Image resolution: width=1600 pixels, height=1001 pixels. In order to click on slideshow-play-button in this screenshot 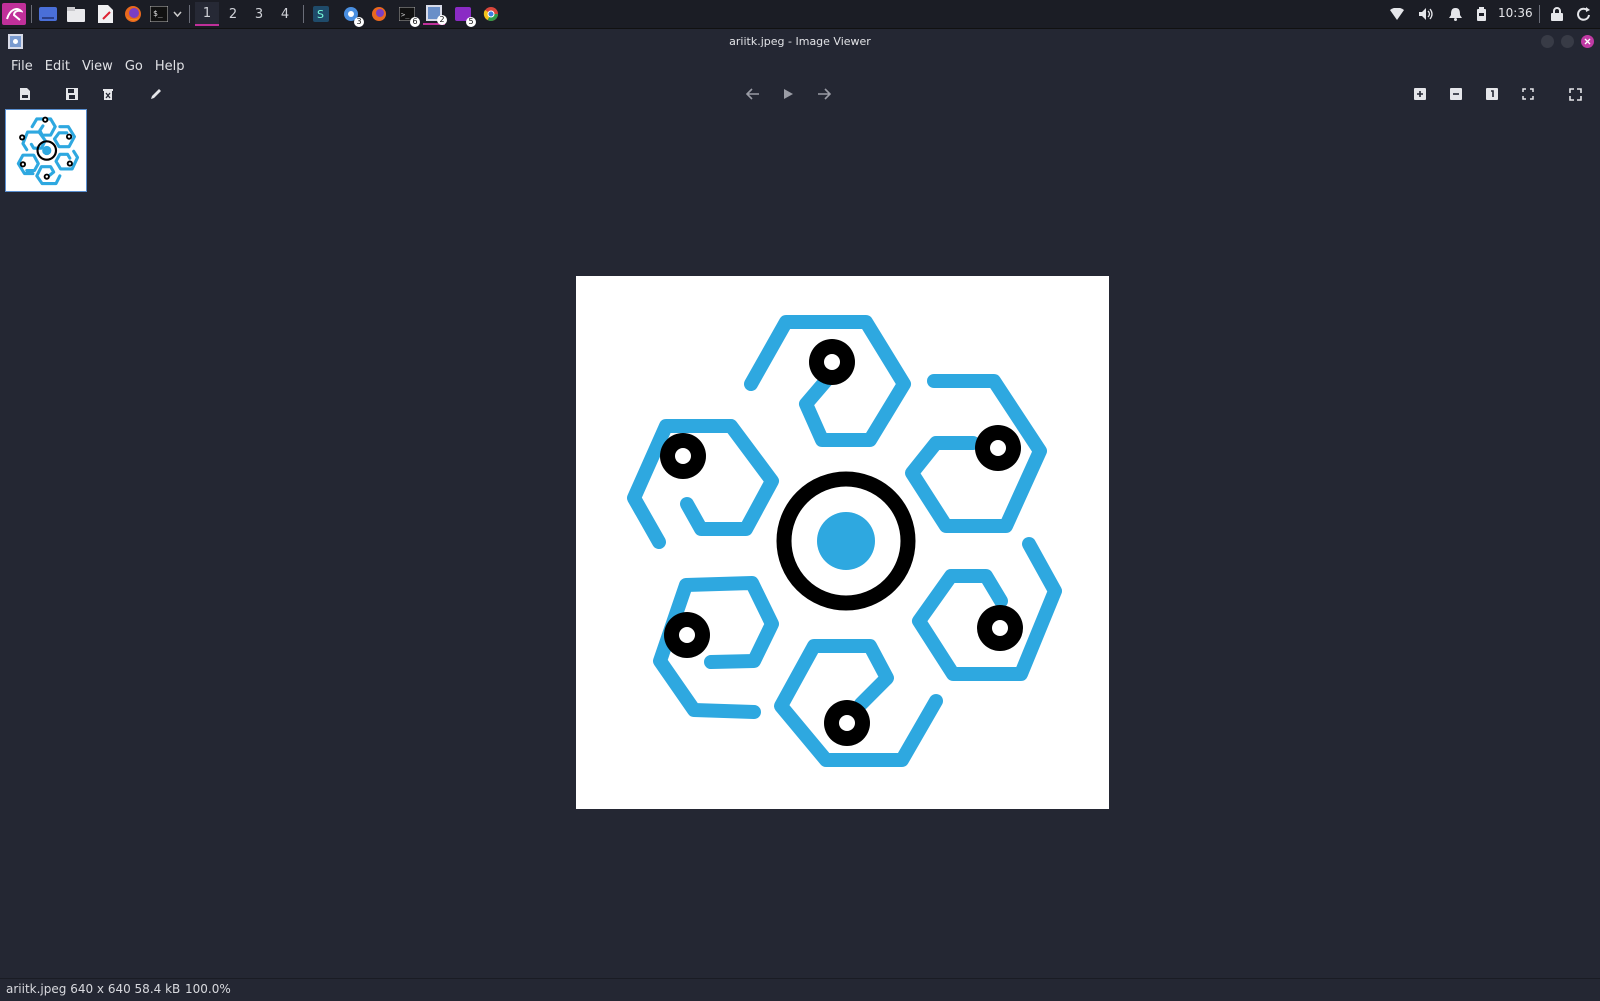, I will do `click(788, 94)`.